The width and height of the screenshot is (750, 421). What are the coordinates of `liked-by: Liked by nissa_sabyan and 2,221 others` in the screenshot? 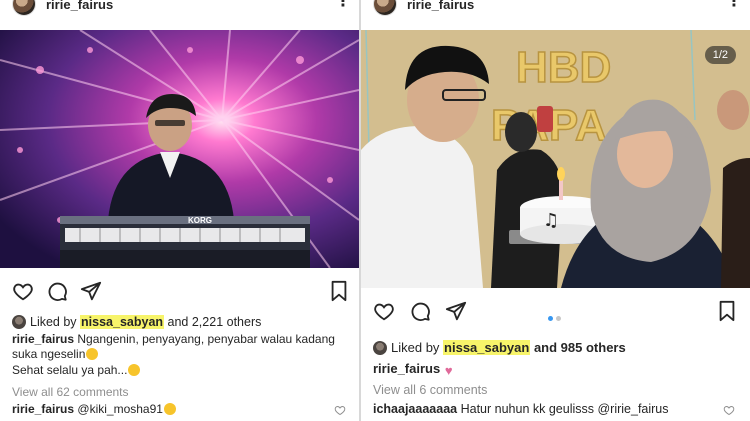 It's located at (136, 322).